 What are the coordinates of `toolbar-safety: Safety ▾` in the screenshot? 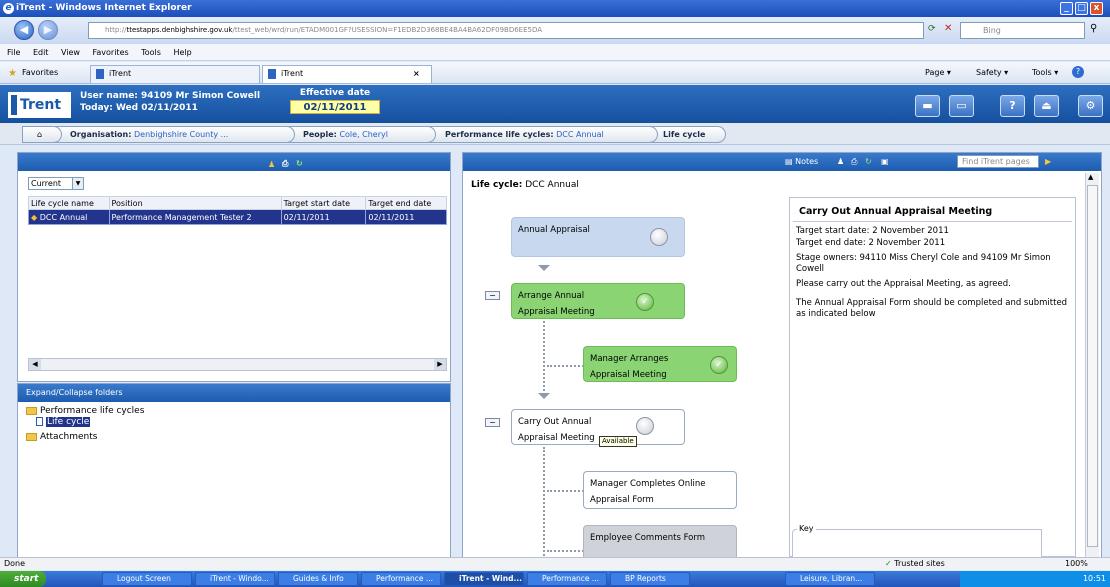 It's located at (992, 72).